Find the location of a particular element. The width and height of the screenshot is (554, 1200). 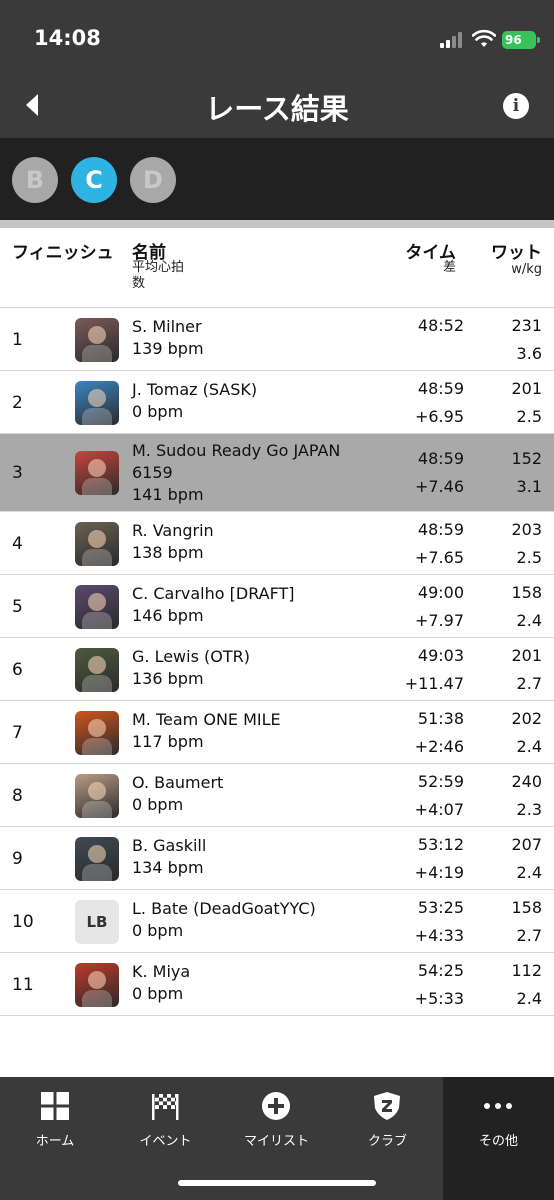

nav-clubs-label: クラブ is located at coordinates (387, 1141).